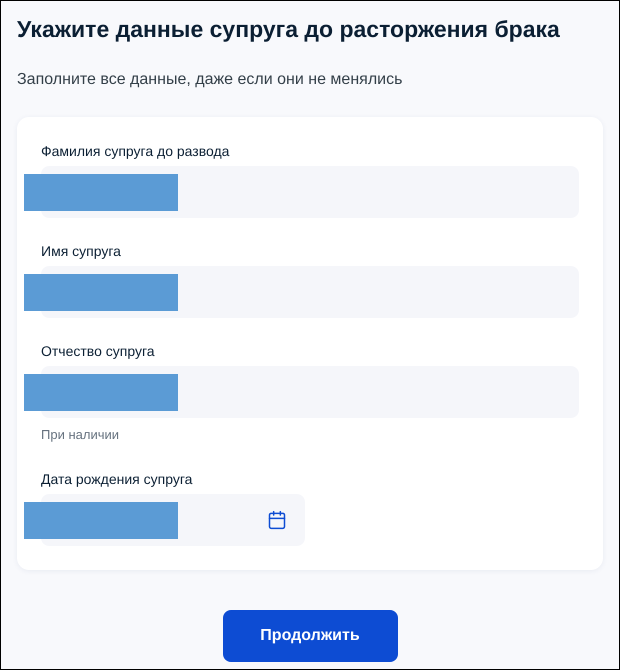  What do you see at coordinates (117, 479) in the screenshot?
I see `field-label: Дата рождения супруга` at bounding box center [117, 479].